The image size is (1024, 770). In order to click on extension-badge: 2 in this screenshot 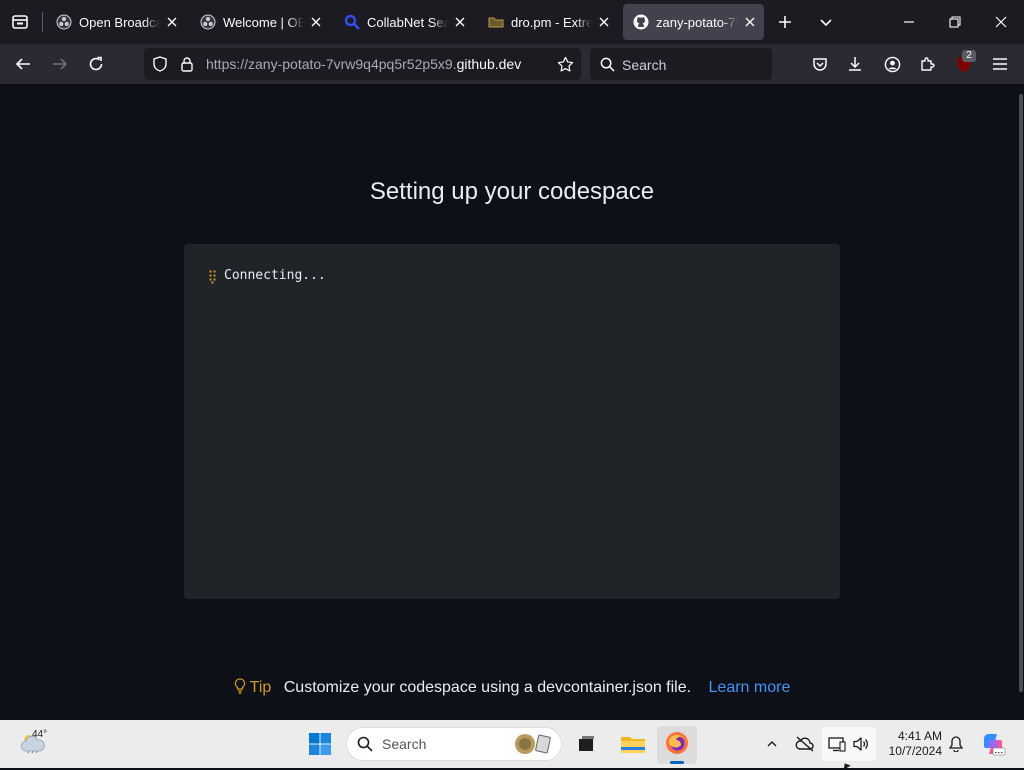, I will do `click(969, 56)`.